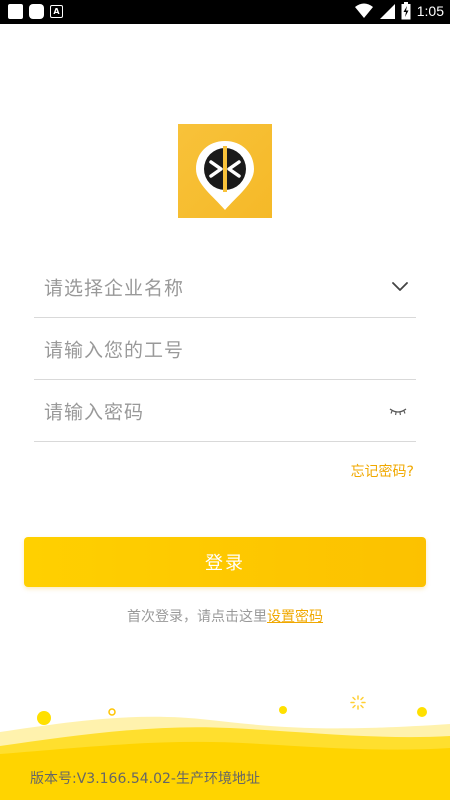 This screenshot has height=800, width=450. I want to click on decorative-ring, so click(112, 712).